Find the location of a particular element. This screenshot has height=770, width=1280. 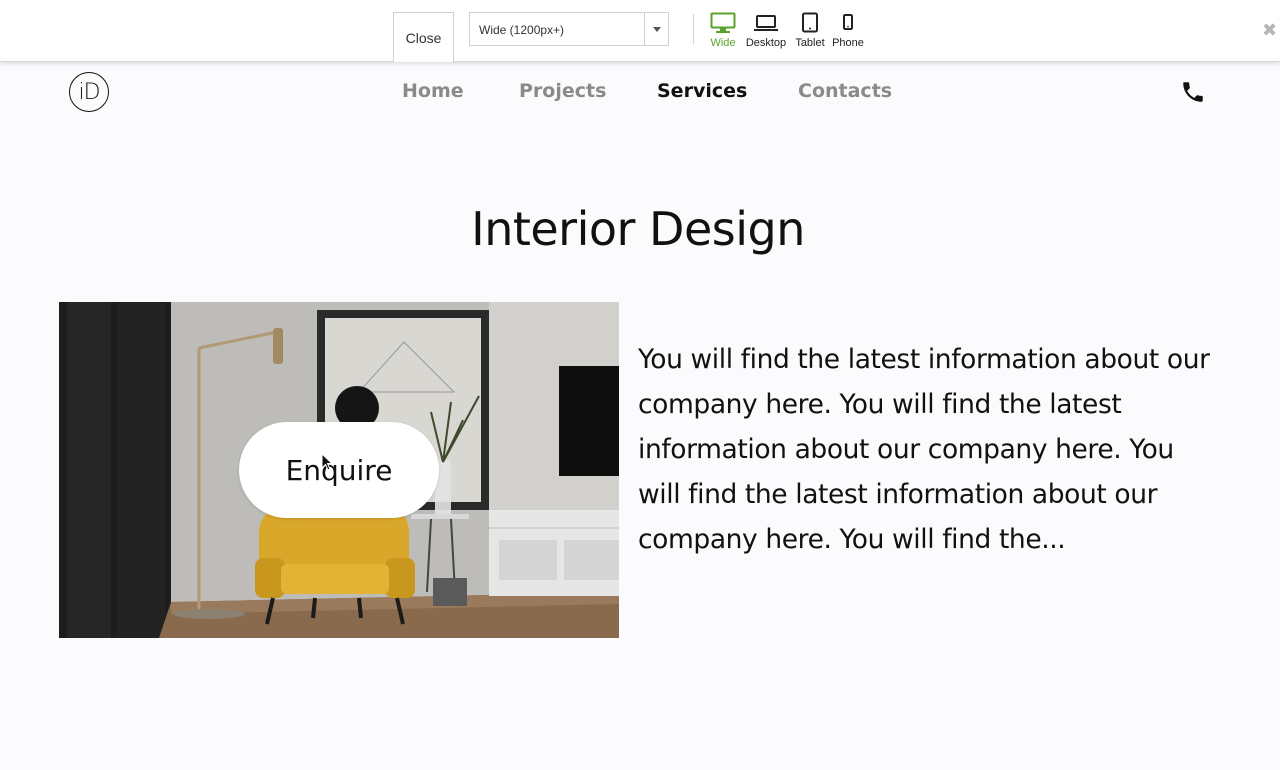

enquire-button: Enquire is located at coordinates (339, 470).